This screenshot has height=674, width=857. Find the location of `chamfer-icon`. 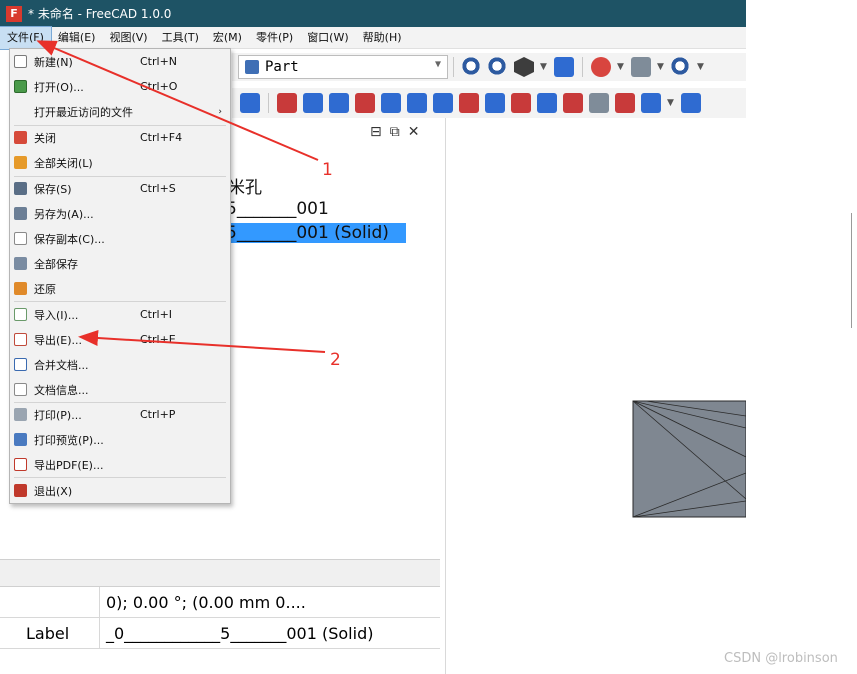

chamfer-icon is located at coordinates (417, 103).